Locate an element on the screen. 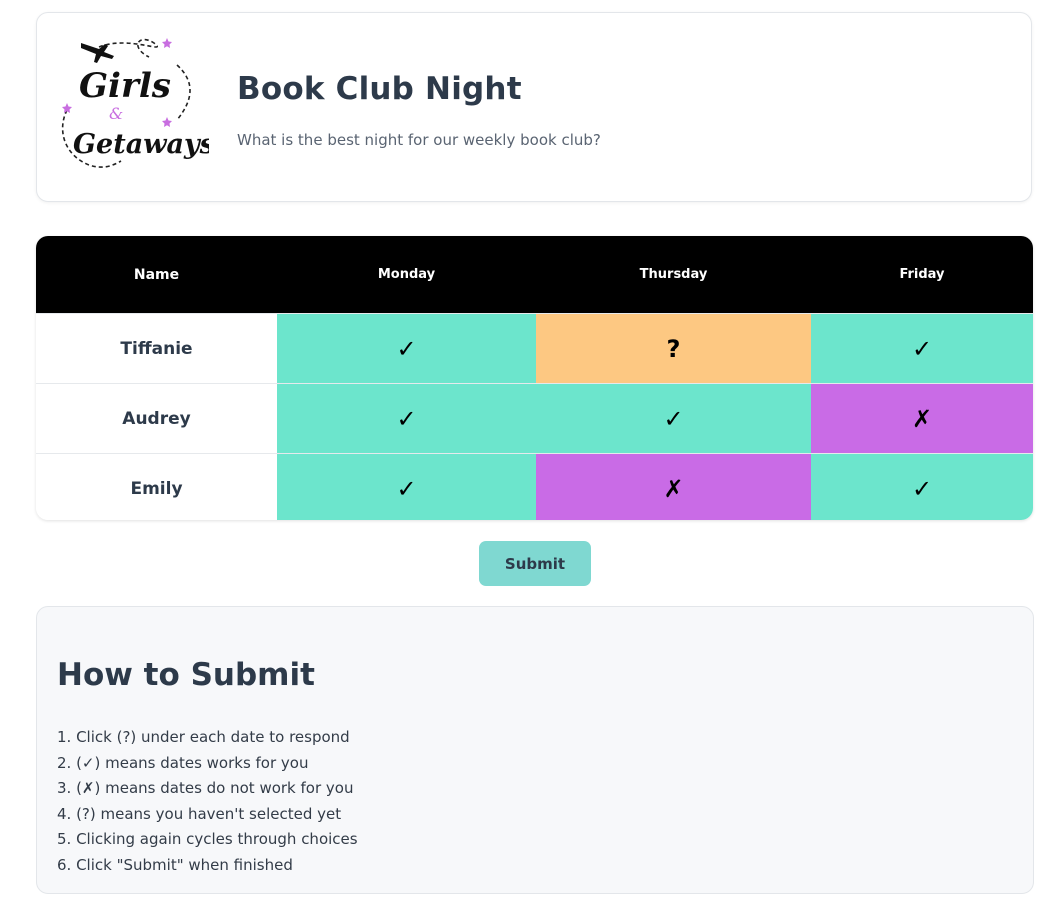 The width and height of the screenshot is (1063, 900). page-title: Book Club Night is located at coordinates (379, 89).